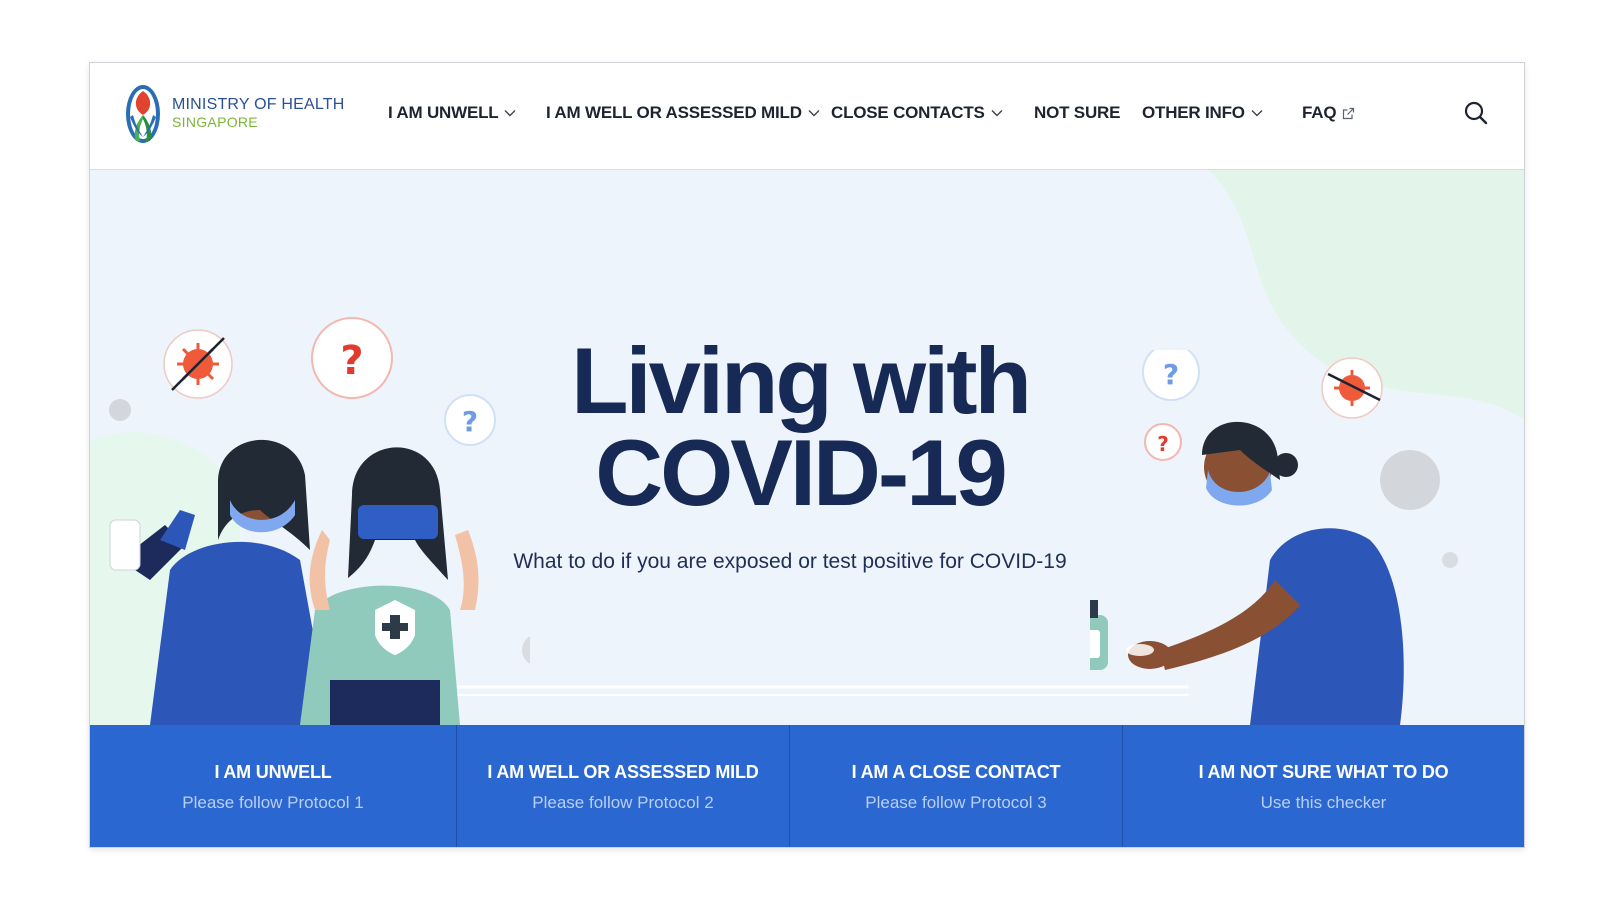 This screenshot has width=1606, height=909. What do you see at coordinates (1323, 802) in the screenshot?
I see `action-subtitle: Use this checker` at bounding box center [1323, 802].